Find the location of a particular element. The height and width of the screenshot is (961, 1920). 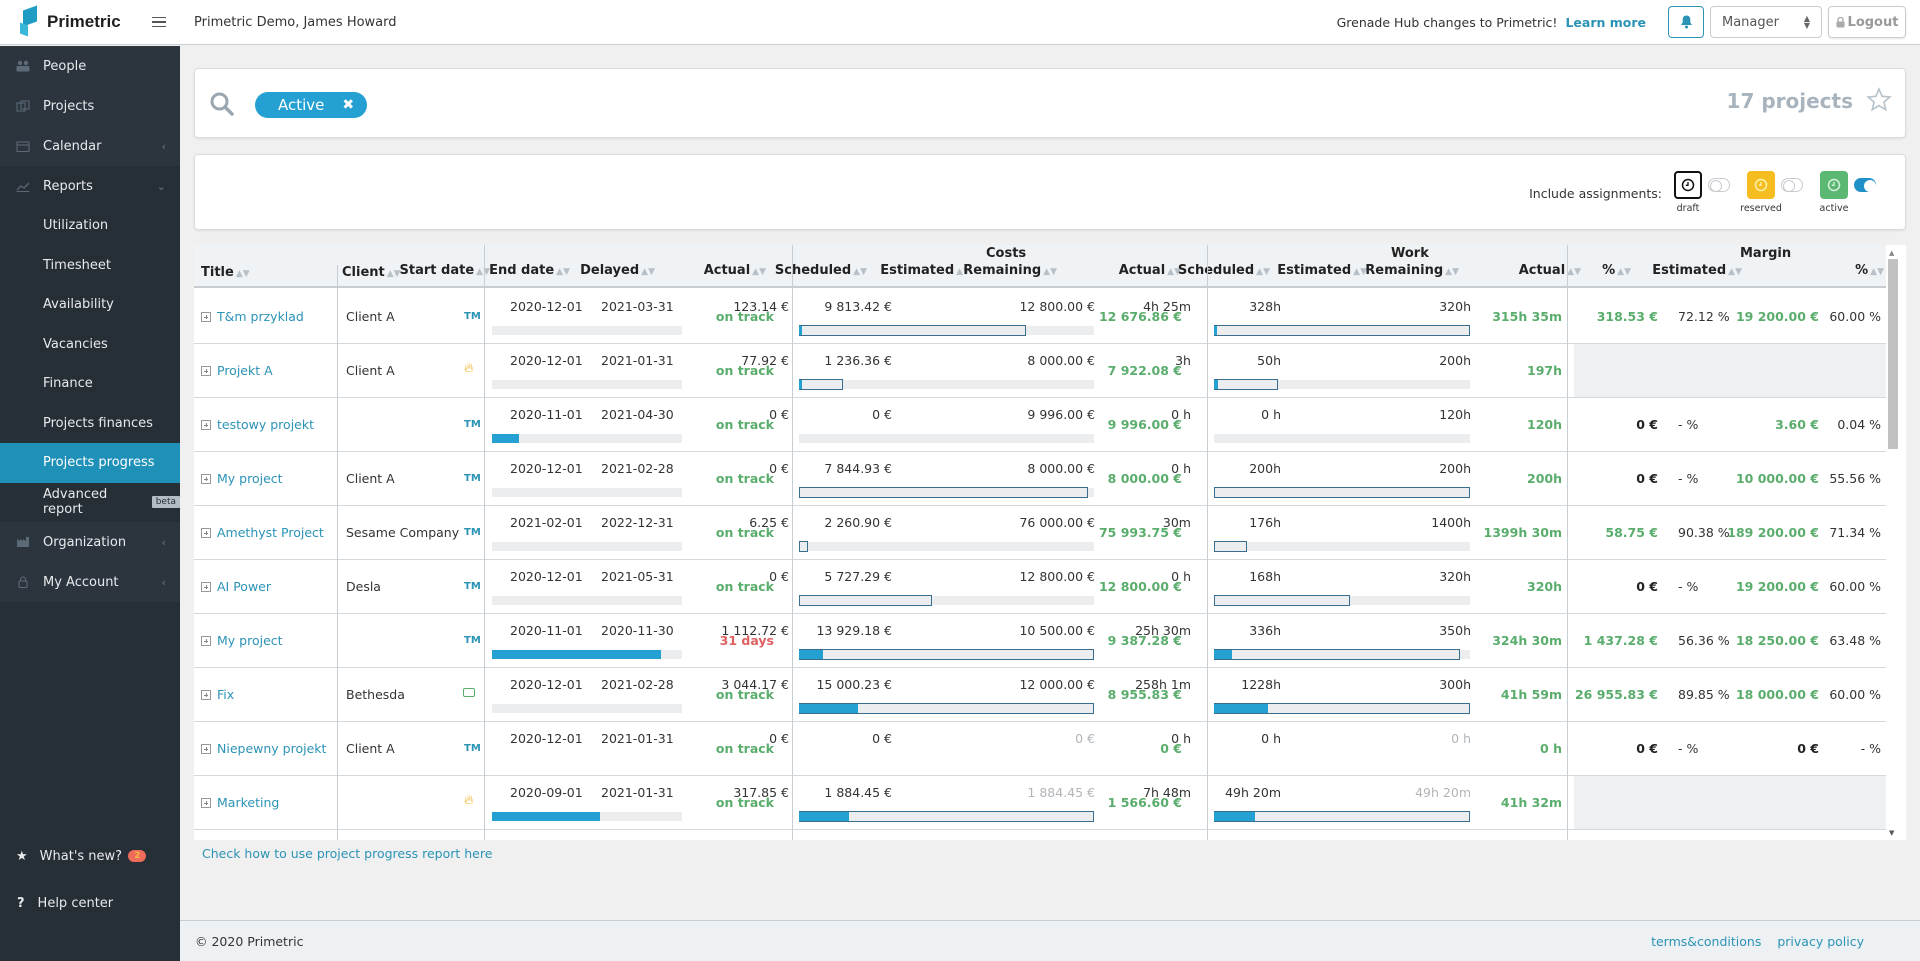

column-header-margin-pct: % ▲▼ is located at coordinates (1616, 270).